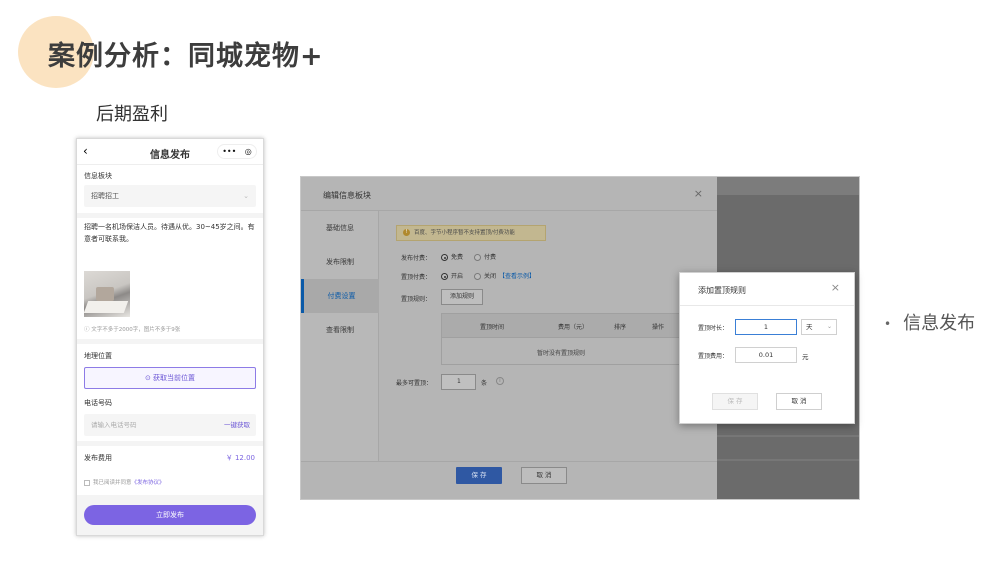 Image resolution: width=1000 pixels, height=562 pixels. Describe the element at coordinates (809, 327) in the screenshot. I see `pin-duration-unit-value: 天` at that location.